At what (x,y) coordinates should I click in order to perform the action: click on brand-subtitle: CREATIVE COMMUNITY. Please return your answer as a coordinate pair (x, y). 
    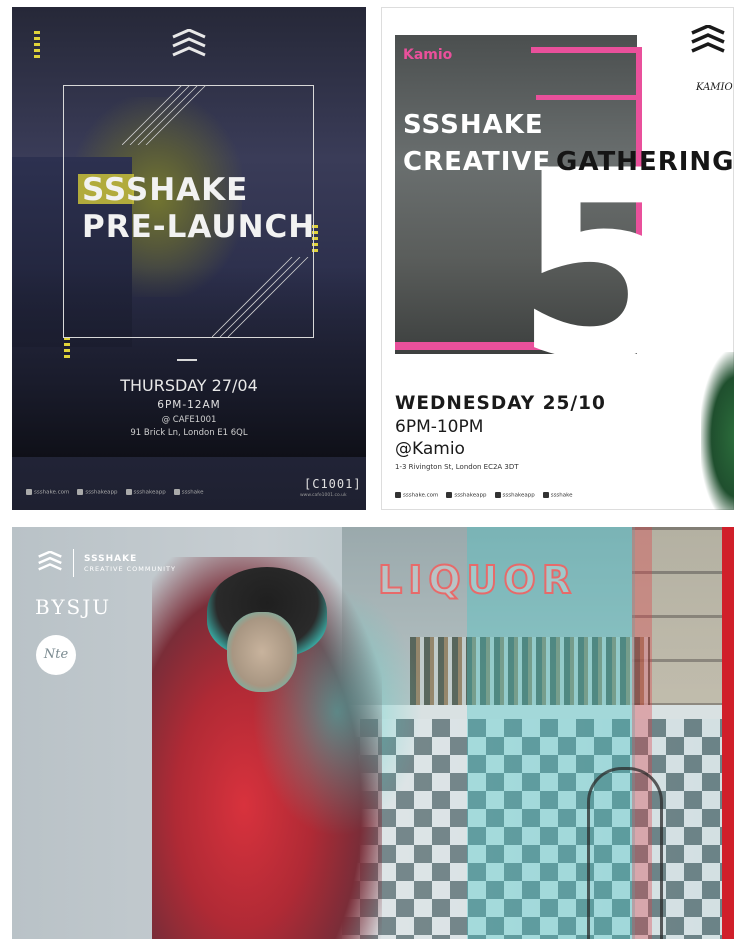
    Looking at the image, I should click on (130, 568).